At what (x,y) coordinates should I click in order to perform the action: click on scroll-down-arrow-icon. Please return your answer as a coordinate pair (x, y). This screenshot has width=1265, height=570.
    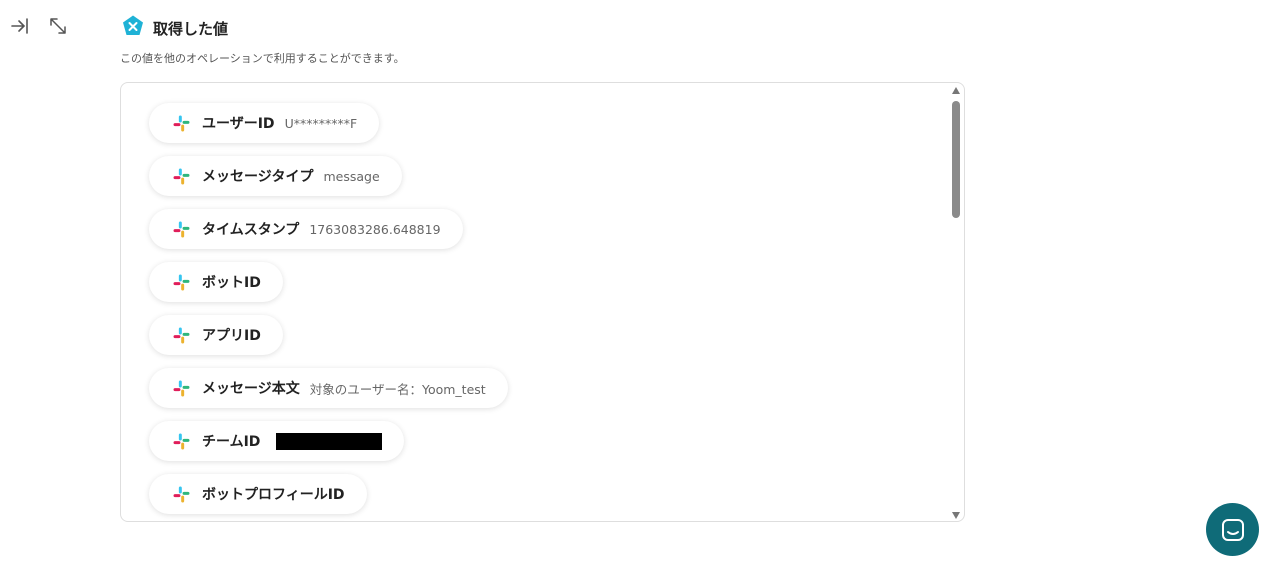
    Looking at the image, I should click on (956, 515).